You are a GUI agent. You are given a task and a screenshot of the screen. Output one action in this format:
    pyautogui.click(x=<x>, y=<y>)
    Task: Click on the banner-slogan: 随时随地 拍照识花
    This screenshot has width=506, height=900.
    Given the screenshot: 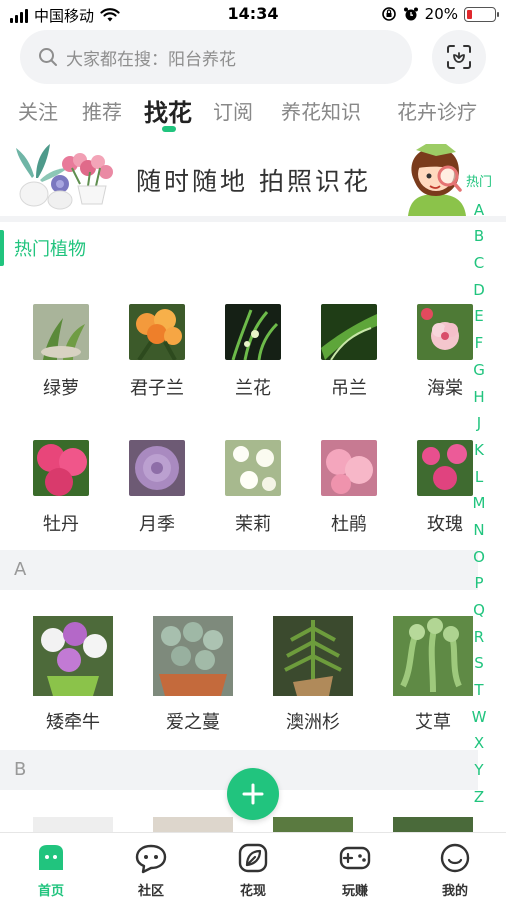 What is the action you would take?
    pyautogui.click(x=253, y=181)
    